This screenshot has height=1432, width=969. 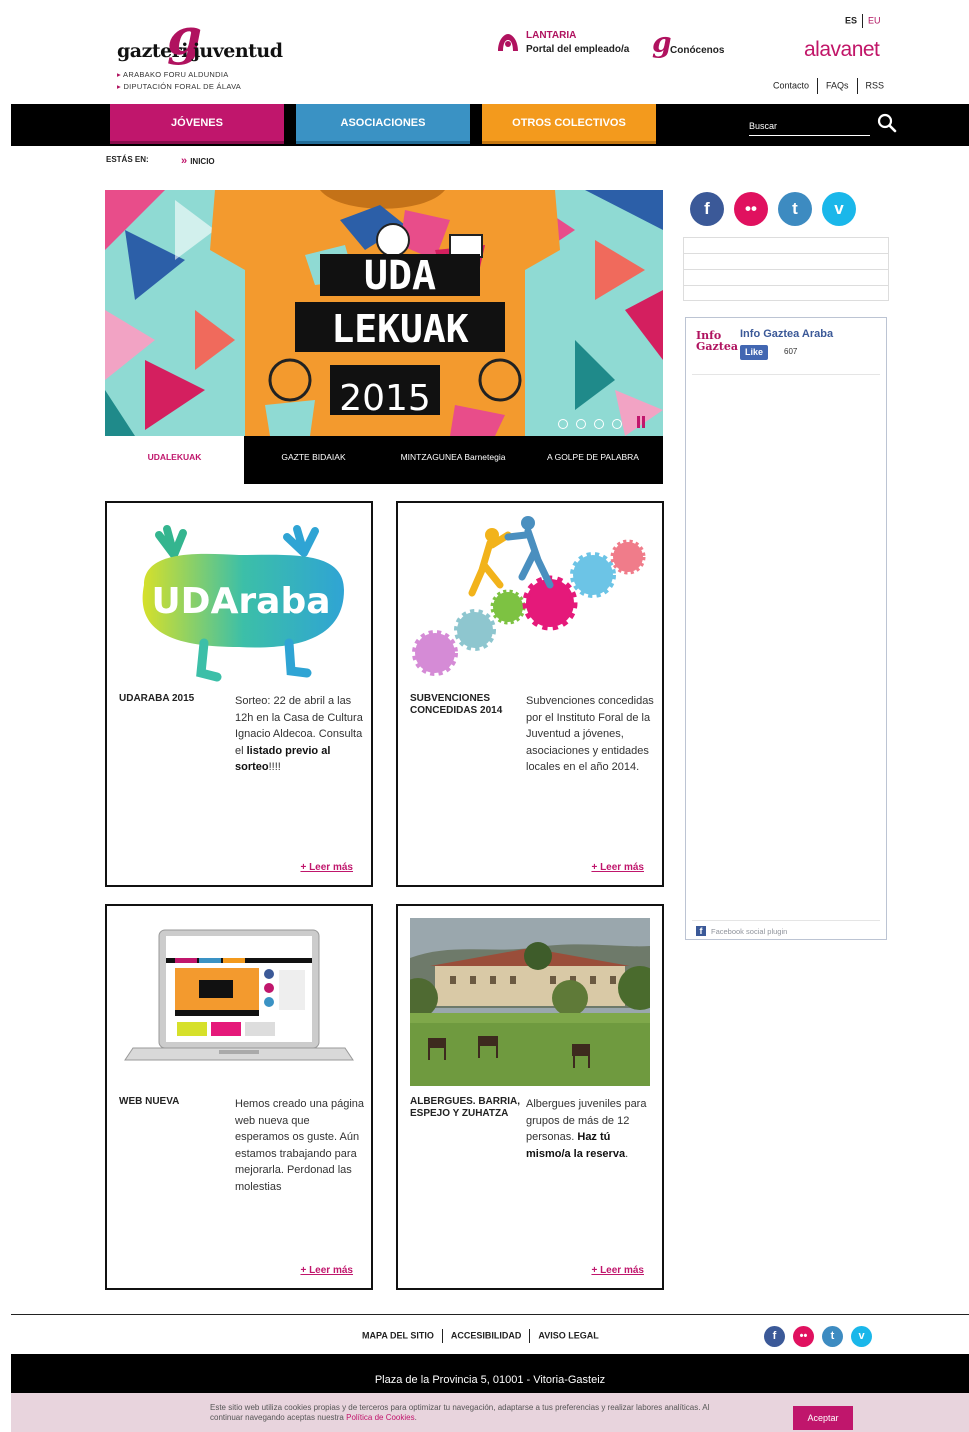 I want to click on hero-slider: UDA LEKUAK 2015, so click(x=384, y=313).